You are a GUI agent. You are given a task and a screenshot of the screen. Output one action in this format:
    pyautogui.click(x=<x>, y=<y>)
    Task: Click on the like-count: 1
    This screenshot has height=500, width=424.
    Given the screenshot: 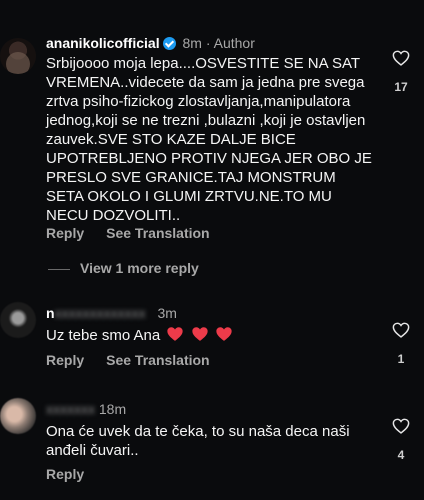 What is the action you would take?
    pyautogui.click(x=401, y=359)
    